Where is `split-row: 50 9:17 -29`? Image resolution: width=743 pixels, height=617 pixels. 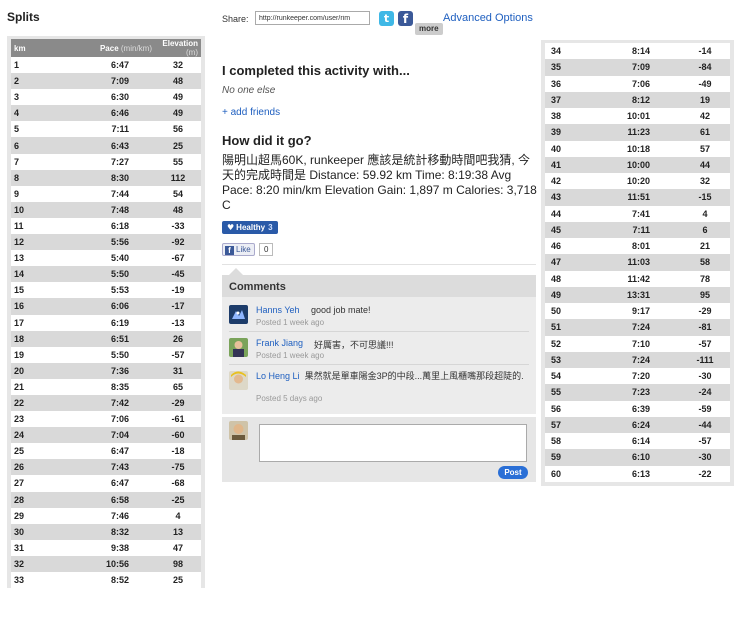
split-row: 50 9:17 -29 is located at coordinates (637, 311).